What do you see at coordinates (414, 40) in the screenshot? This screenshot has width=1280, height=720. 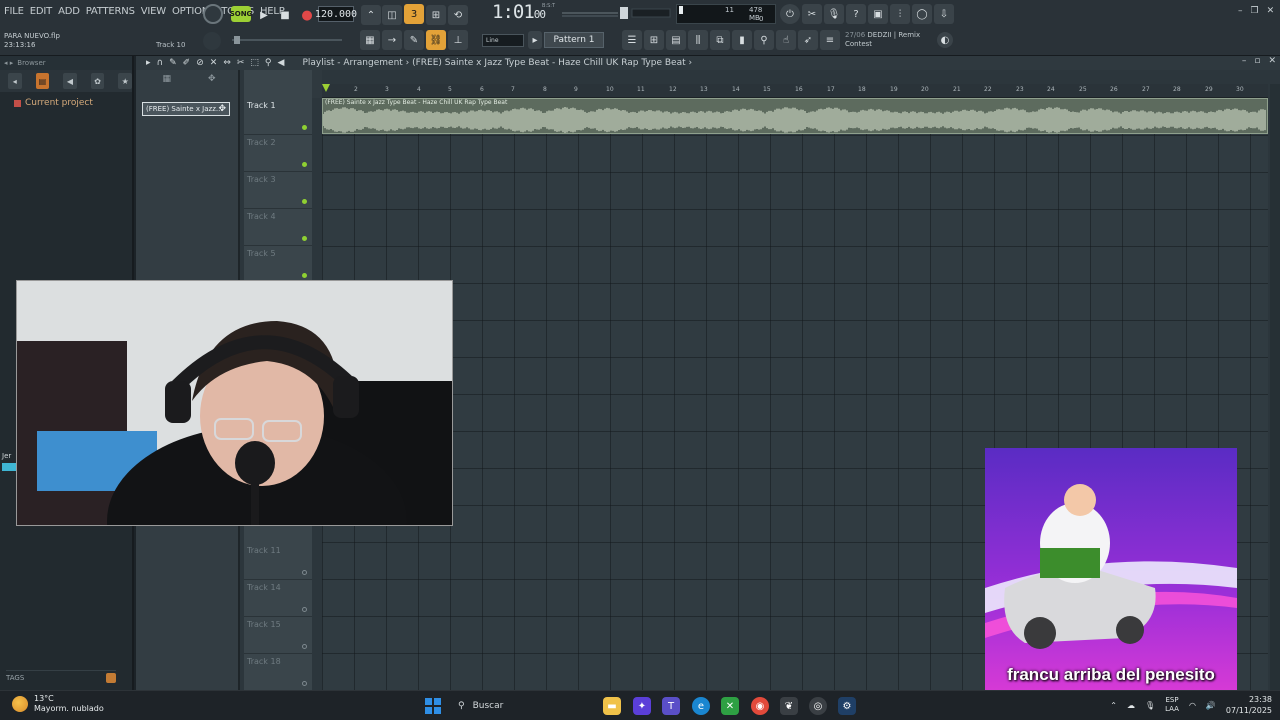 I see `pencil-icon: ✎` at bounding box center [414, 40].